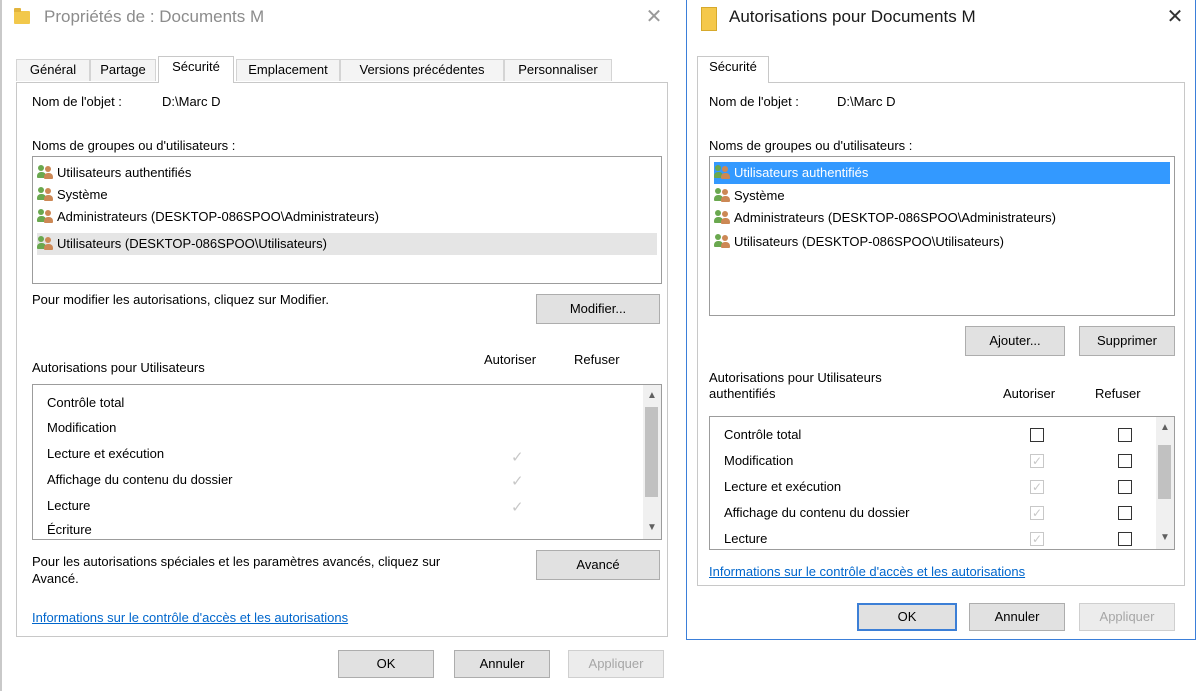  I want to click on title-bar: Autorisations pour Documents M ✕, so click(941, 17).